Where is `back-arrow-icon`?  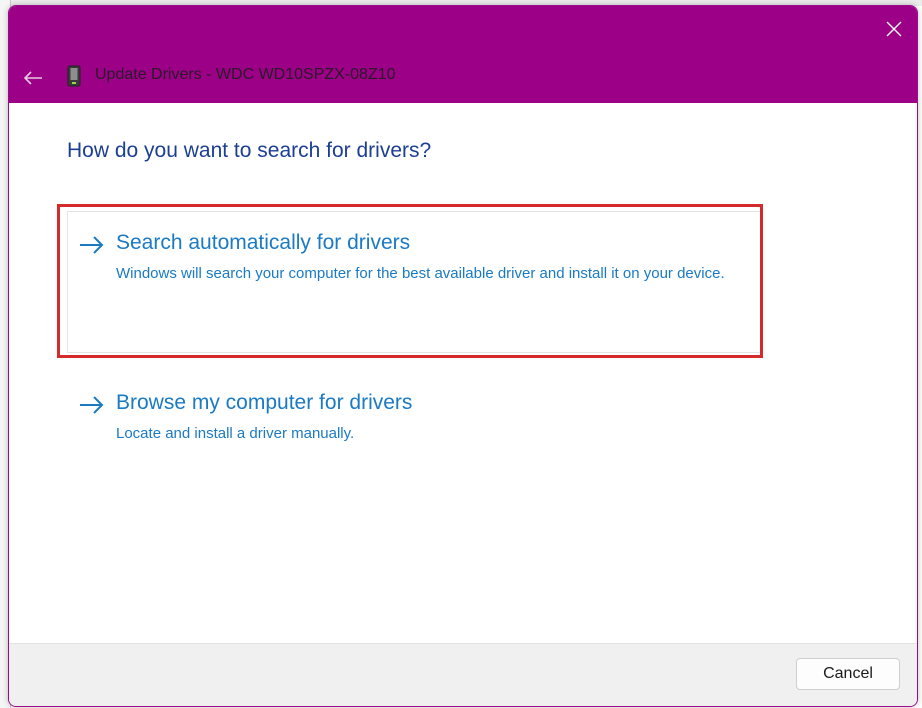 back-arrow-icon is located at coordinates (32, 78).